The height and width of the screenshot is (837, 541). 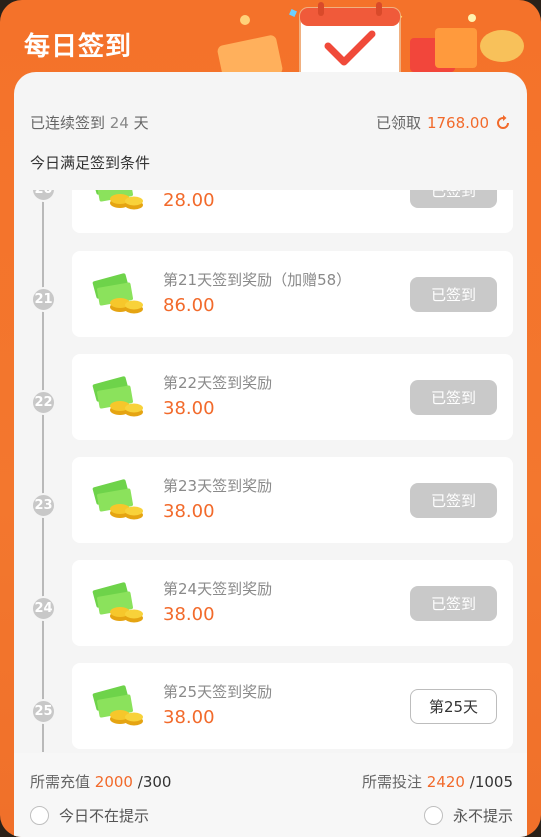 I want to click on radio-hide-today, so click(x=39, y=815).